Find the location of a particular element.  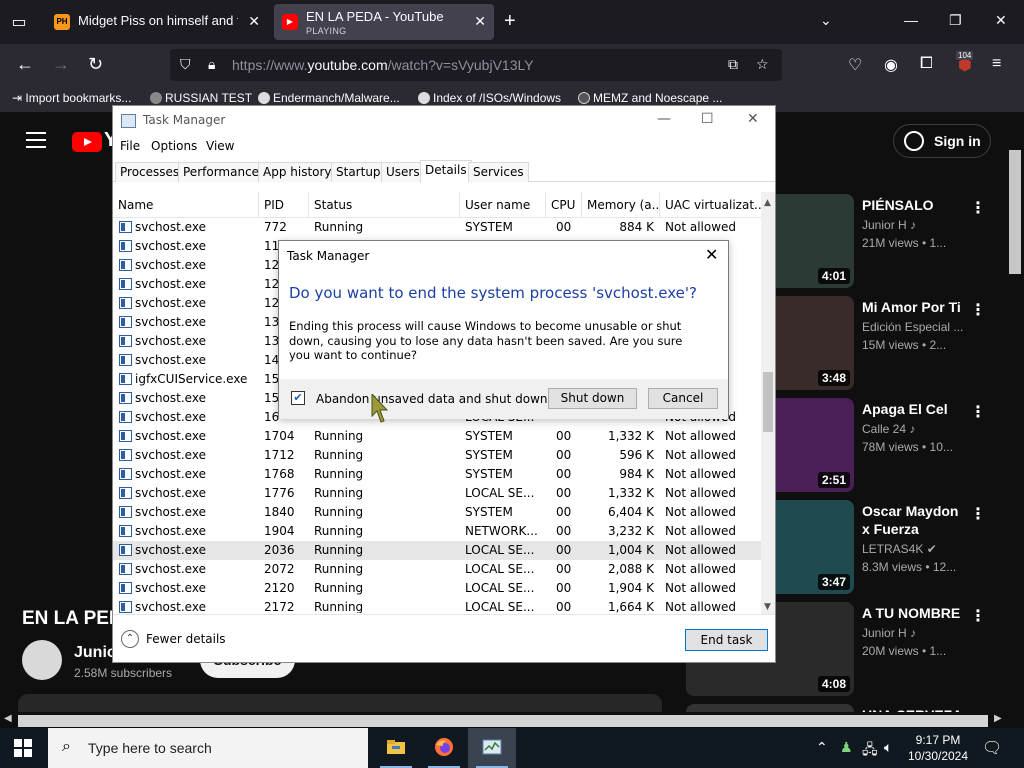

menu-view: View is located at coordinates (220, 146).